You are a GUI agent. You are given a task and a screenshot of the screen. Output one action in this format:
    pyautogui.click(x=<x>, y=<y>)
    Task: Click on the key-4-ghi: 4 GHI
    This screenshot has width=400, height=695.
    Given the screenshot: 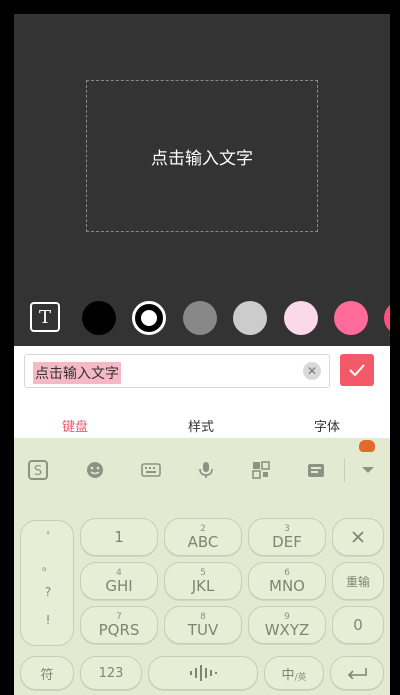 What is the action you would take?
    pyautogui.click(x=119, y=581)
    